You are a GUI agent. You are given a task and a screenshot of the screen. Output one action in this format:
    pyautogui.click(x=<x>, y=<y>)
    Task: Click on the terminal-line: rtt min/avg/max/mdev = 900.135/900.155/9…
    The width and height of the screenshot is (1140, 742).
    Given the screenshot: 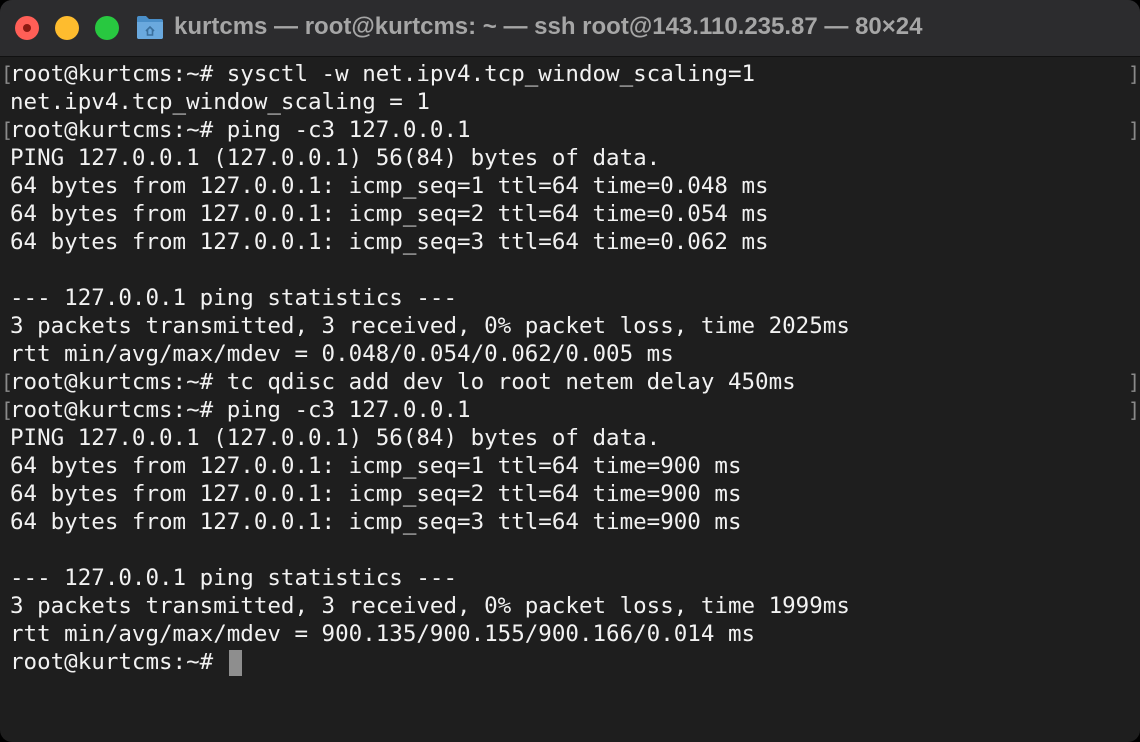 What is the action you would take?
    pyautogui.click(x=383, y=634)
    